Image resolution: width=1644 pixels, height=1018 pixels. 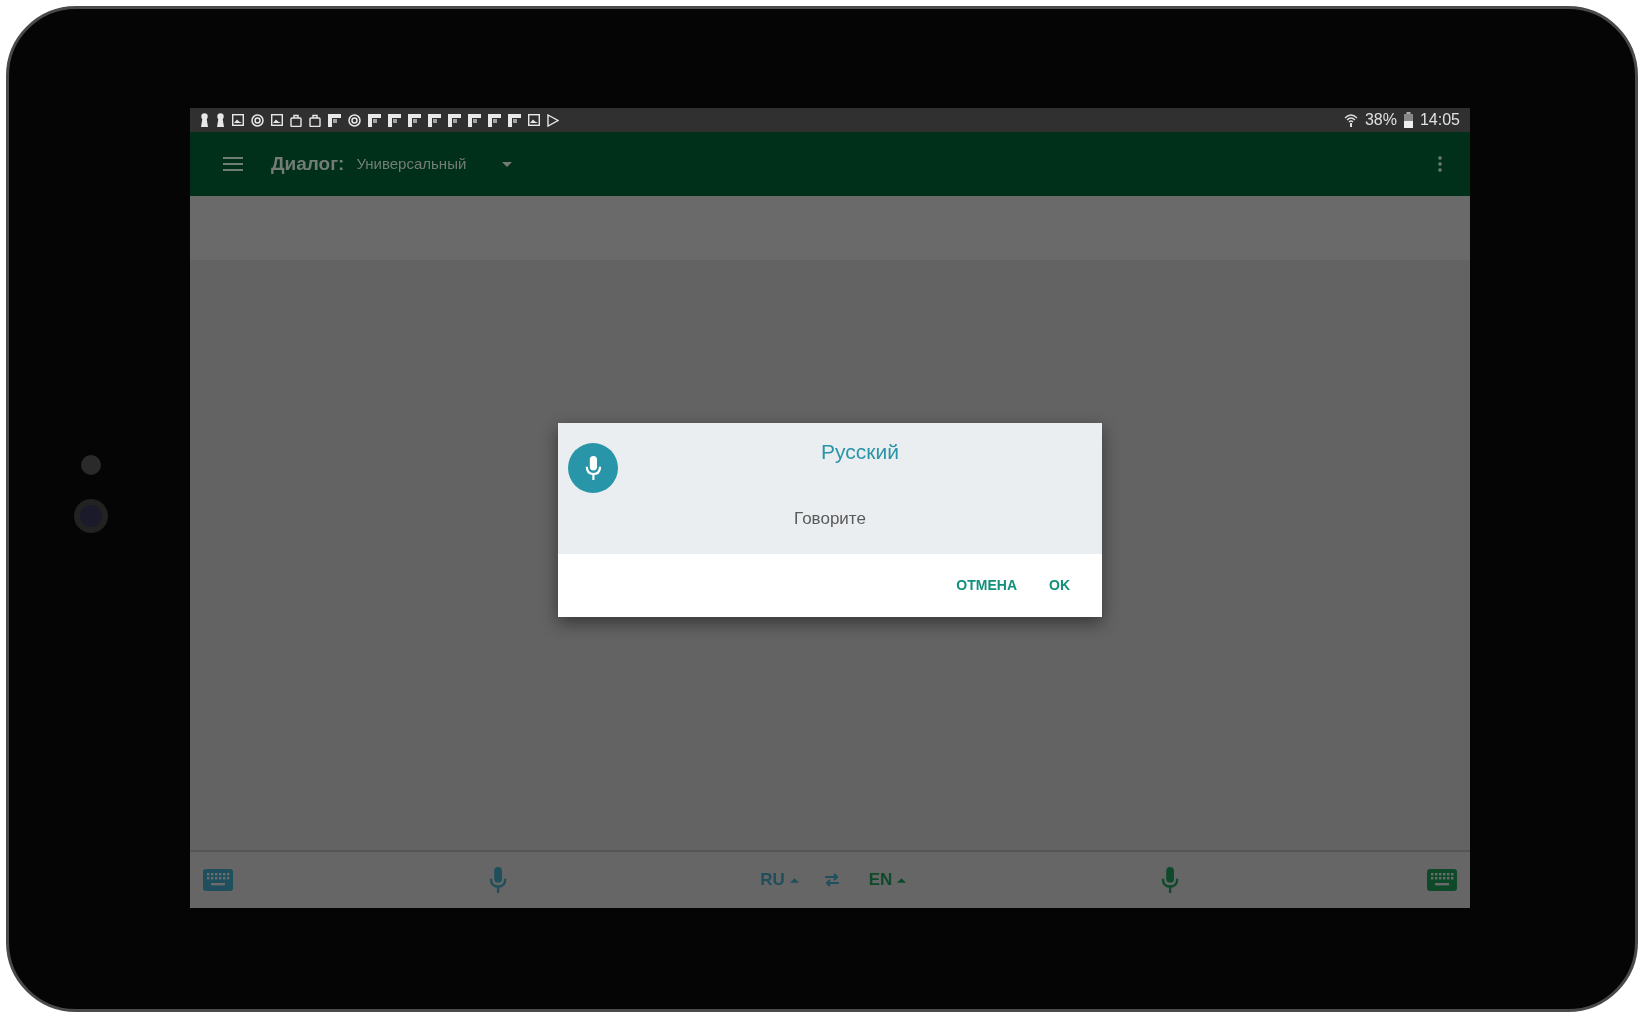 What do you see at coordinates (1350, 120) in the screenshot?
I see `wifi-icon` at bounding box center [1350, 120].